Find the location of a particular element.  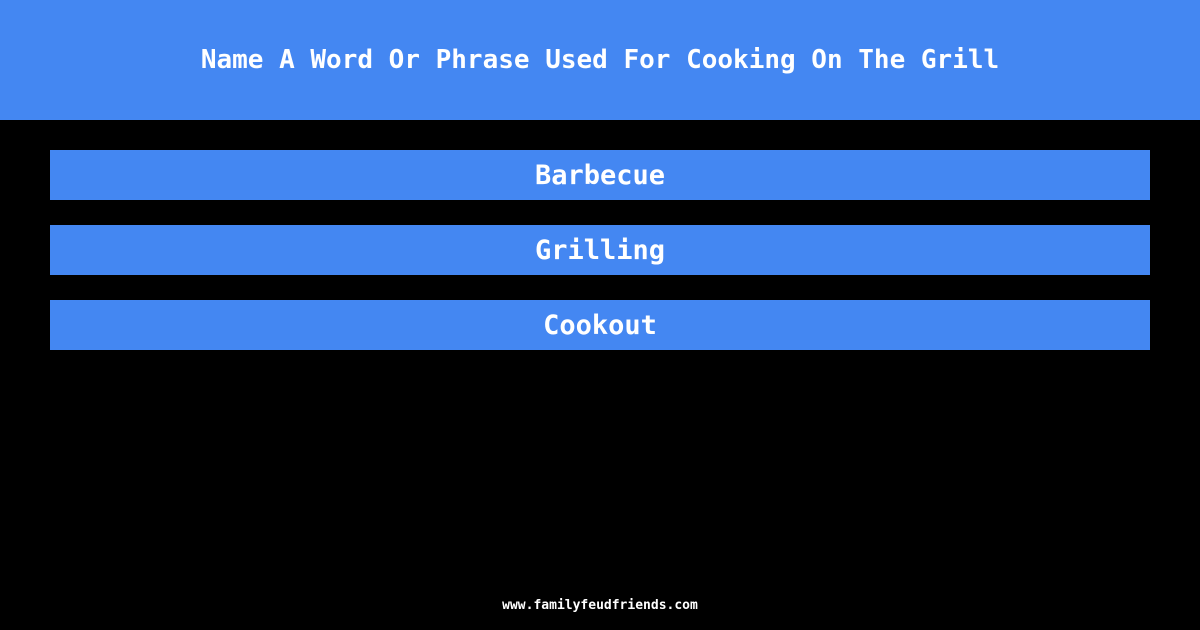

answer-bar: Grilling is located at coordinates (600, 250).